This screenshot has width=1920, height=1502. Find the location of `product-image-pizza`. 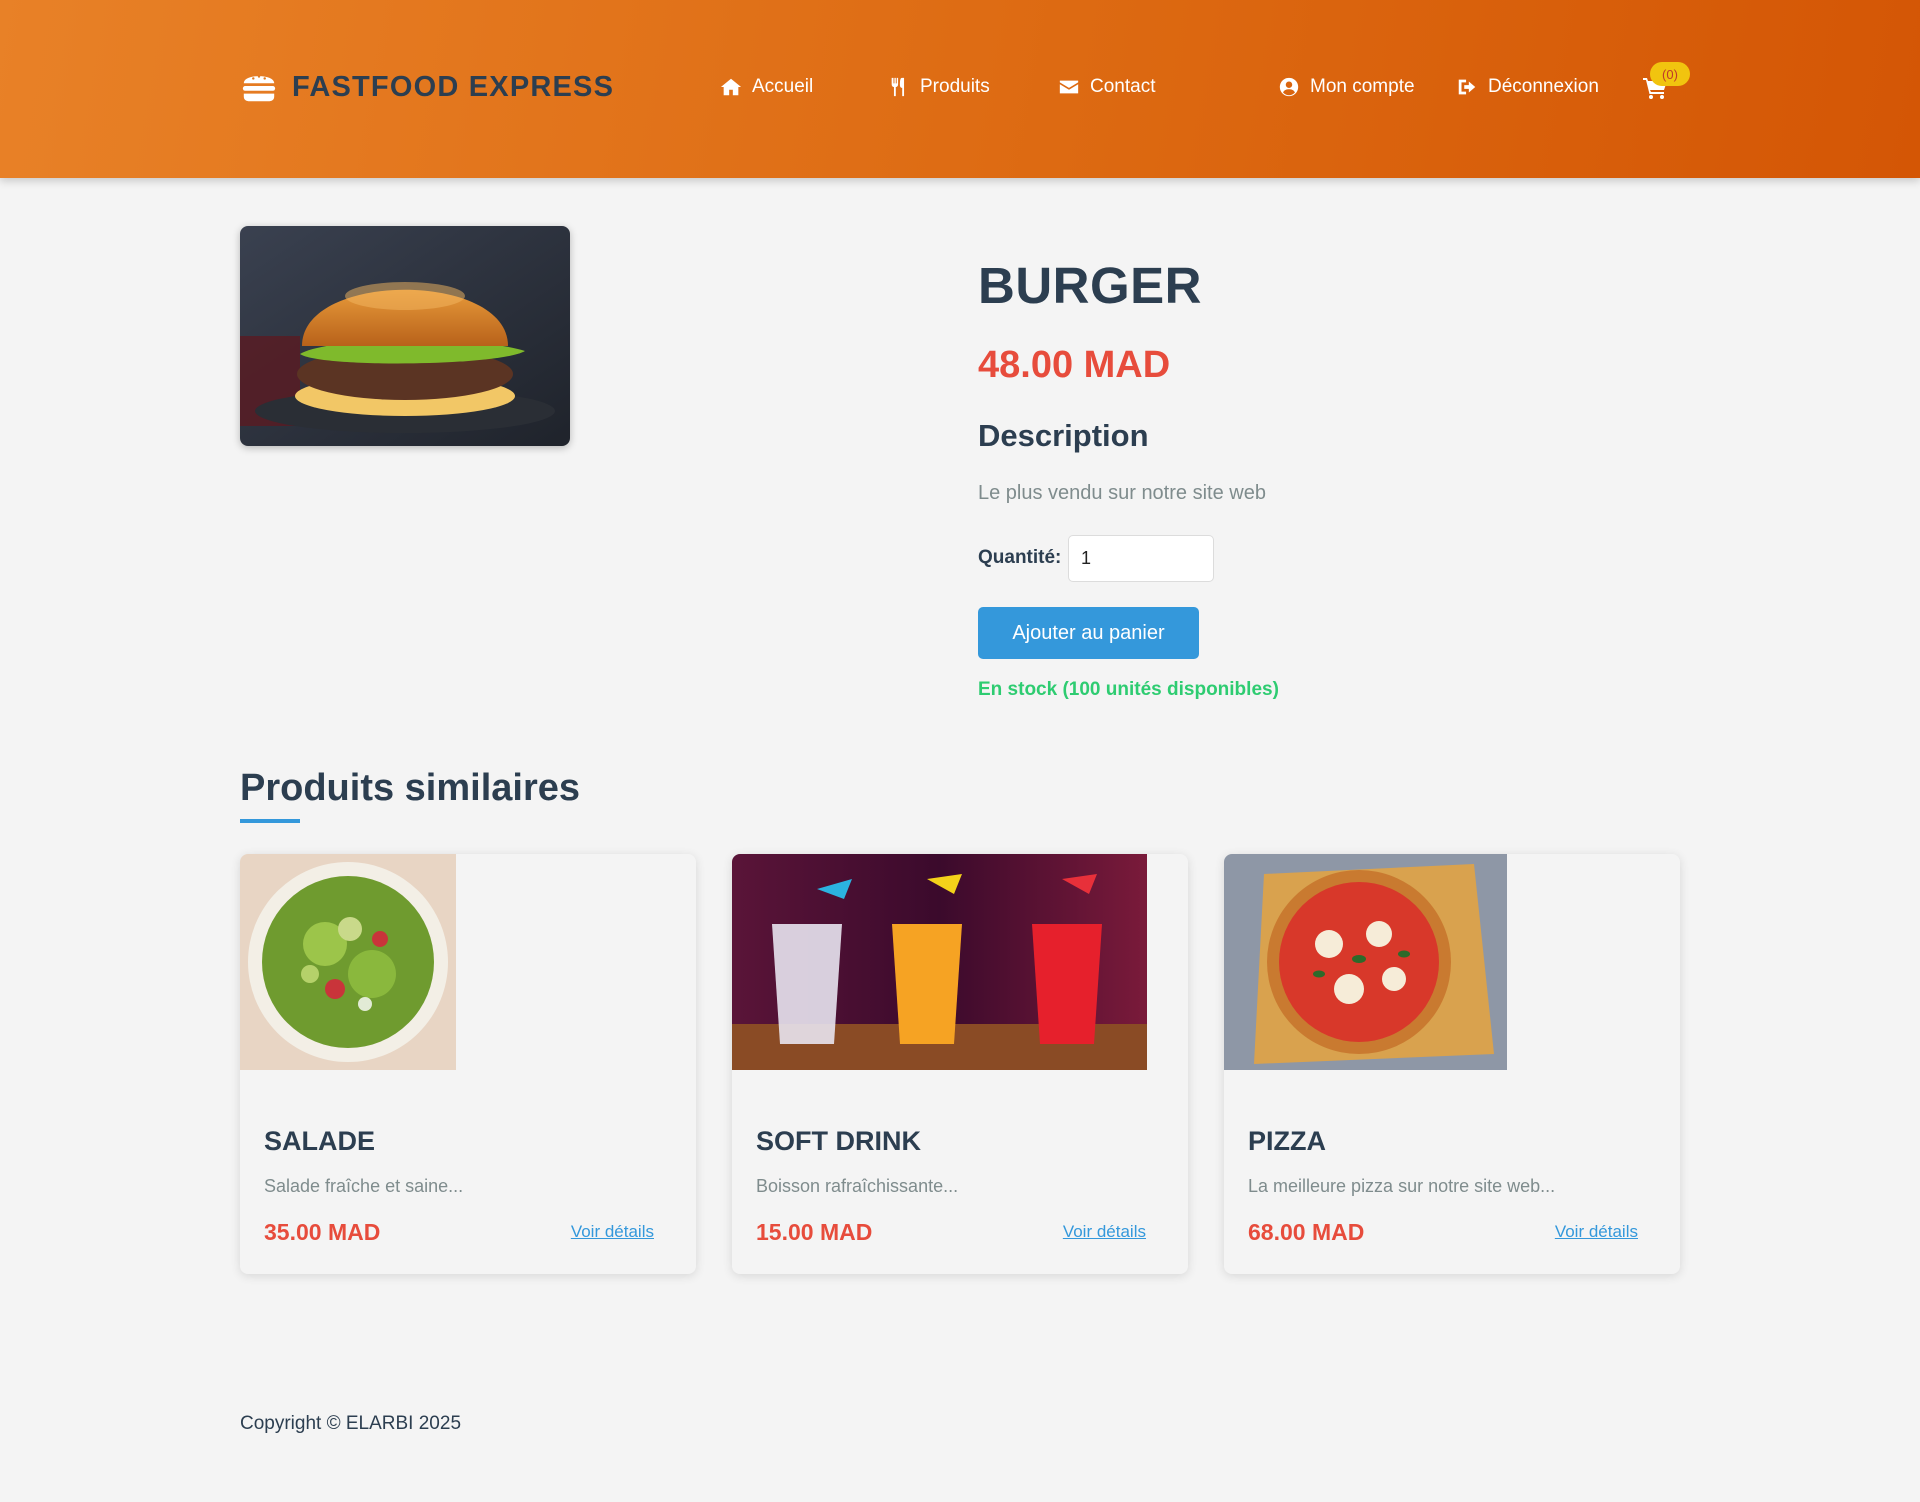

product-image-pizza is located at coordinates (1365, 962).